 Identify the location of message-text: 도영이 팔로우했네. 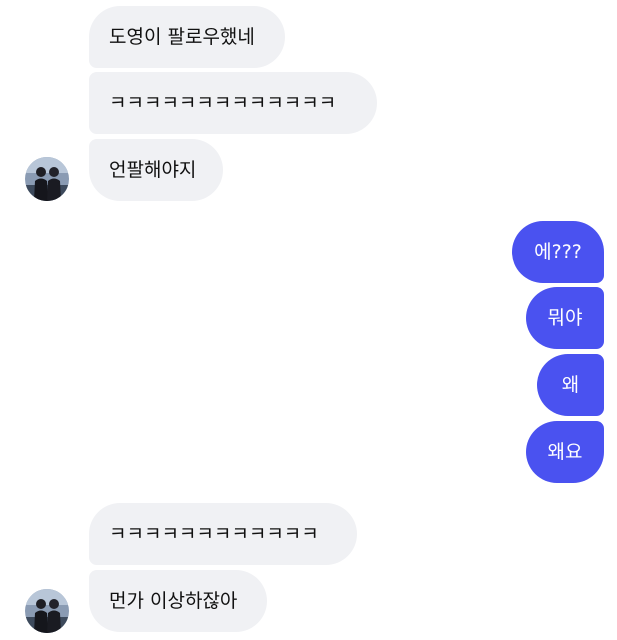
(182, 37).